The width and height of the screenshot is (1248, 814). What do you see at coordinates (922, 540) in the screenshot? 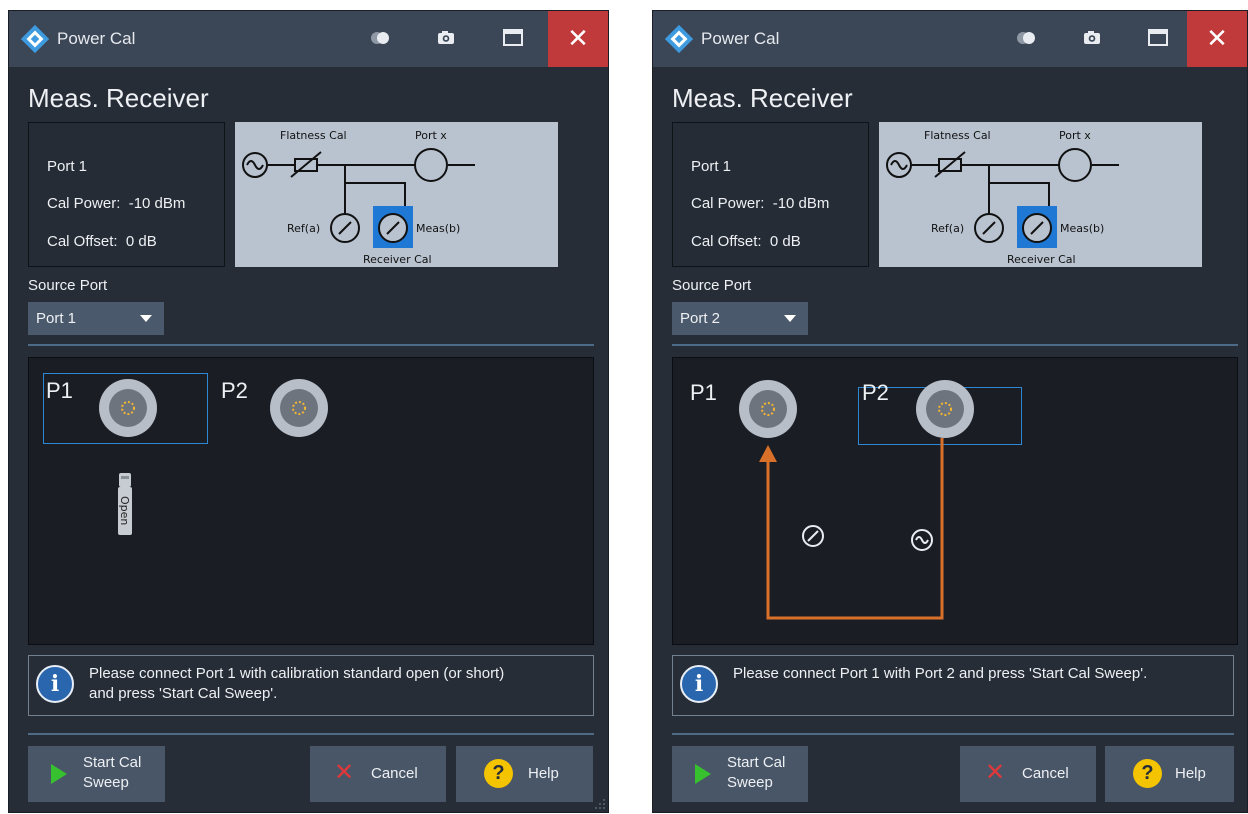
I see `signal-source-icon` at bounding box center [922, 540].